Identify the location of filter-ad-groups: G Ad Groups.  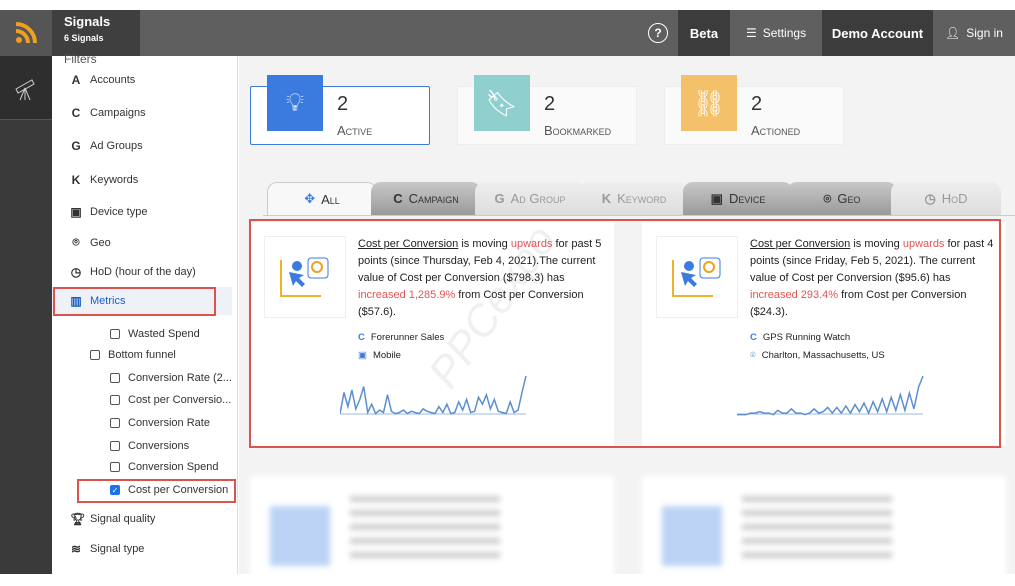
(106, 146).